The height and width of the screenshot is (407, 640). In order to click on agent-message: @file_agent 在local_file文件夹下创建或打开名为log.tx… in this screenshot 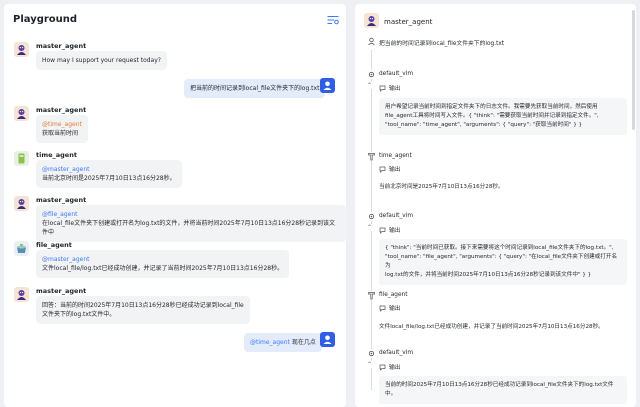, I will do `click(191, 223)`.